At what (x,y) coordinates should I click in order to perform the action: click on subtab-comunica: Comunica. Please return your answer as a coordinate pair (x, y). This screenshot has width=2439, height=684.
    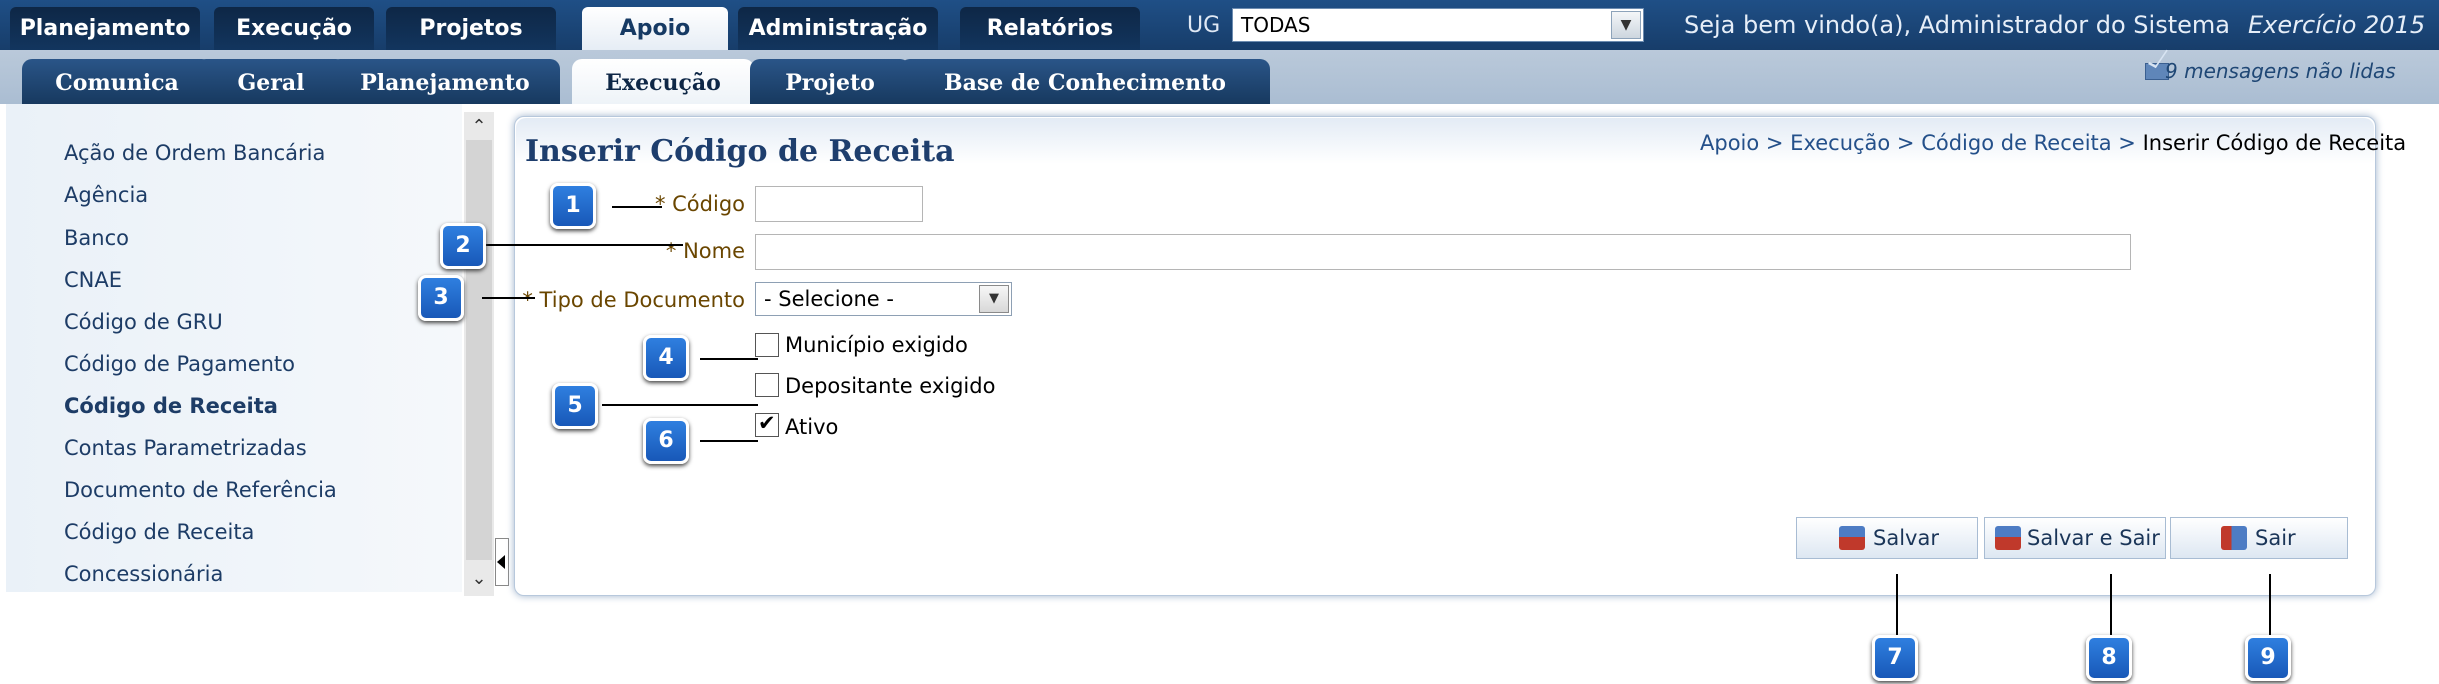
    Looking at the image, I should click on (117, 81).